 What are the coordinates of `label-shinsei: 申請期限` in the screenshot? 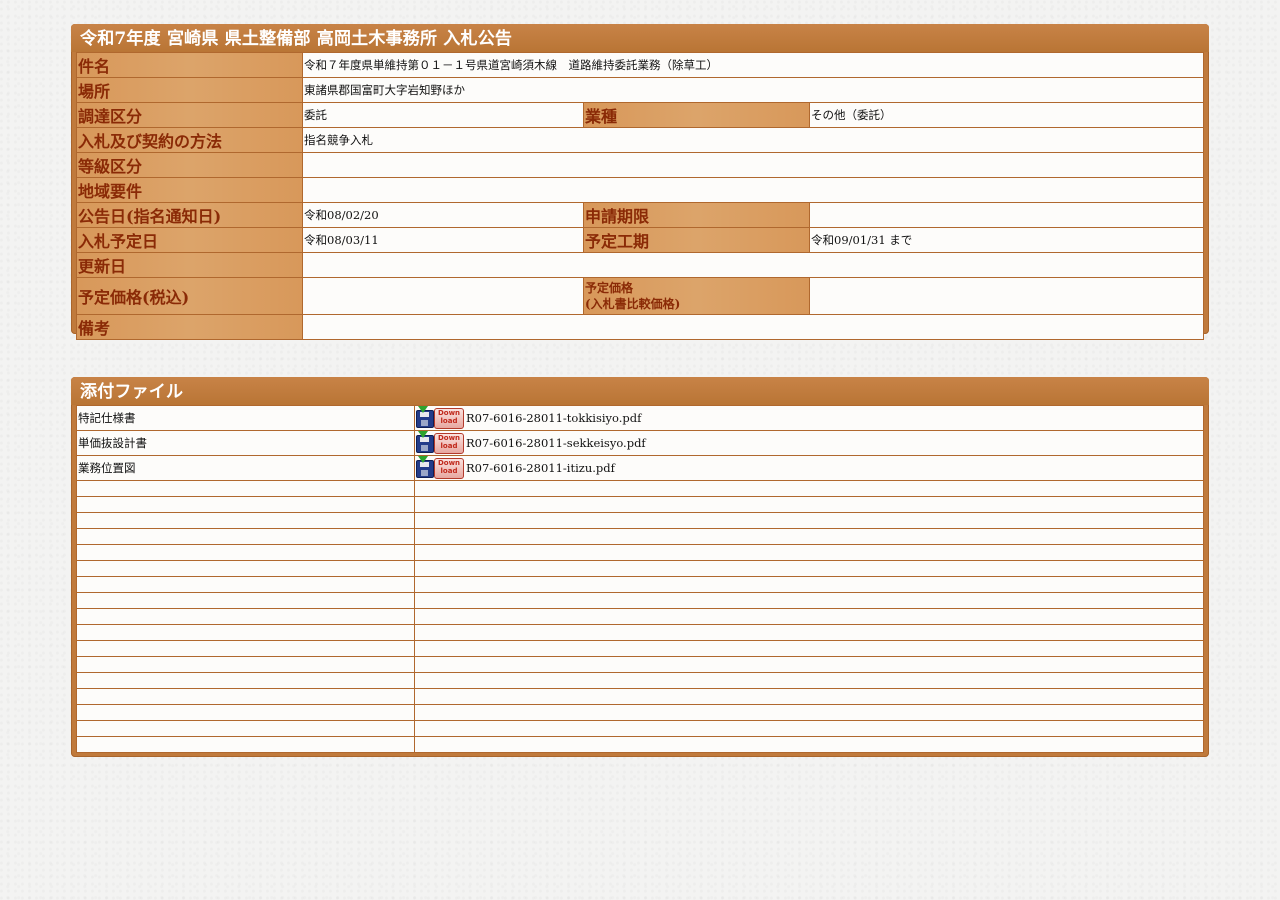 It's located at (696, 215).